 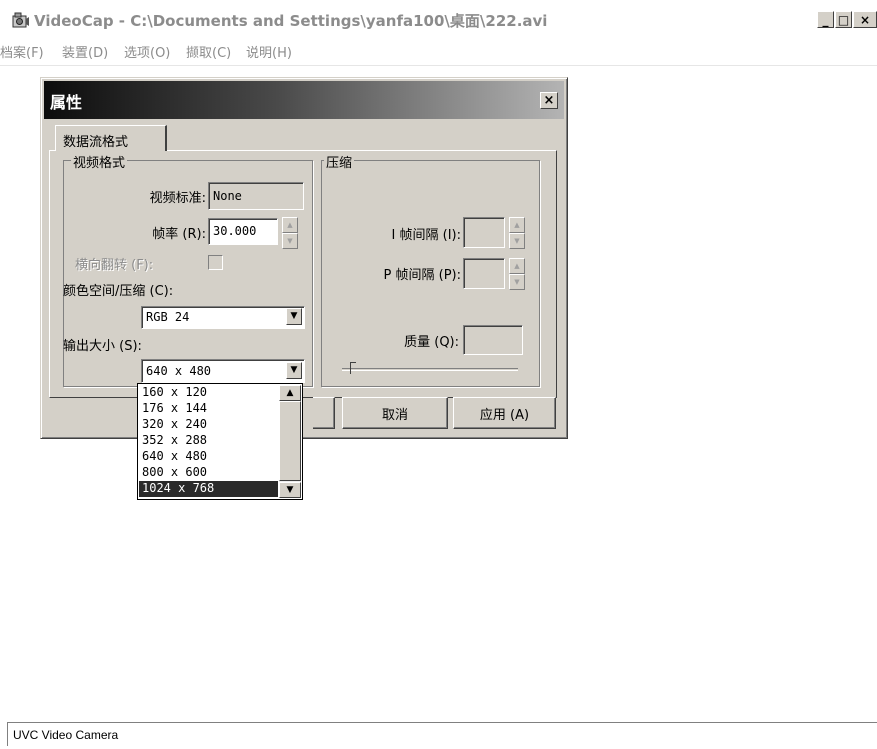 What do you see at coordinates (99, 161) in the screenshot?
I see `video-format-group-title: 视频格式` at bounding box center [99, 161].